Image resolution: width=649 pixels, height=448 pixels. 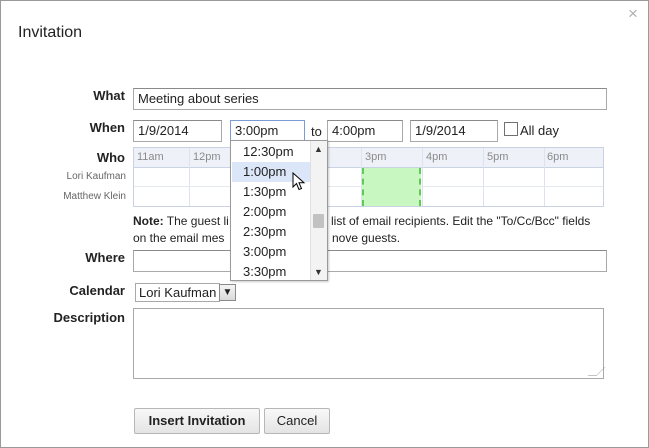 I want to click on all-day-checkbox, so click(x=511, y=129).